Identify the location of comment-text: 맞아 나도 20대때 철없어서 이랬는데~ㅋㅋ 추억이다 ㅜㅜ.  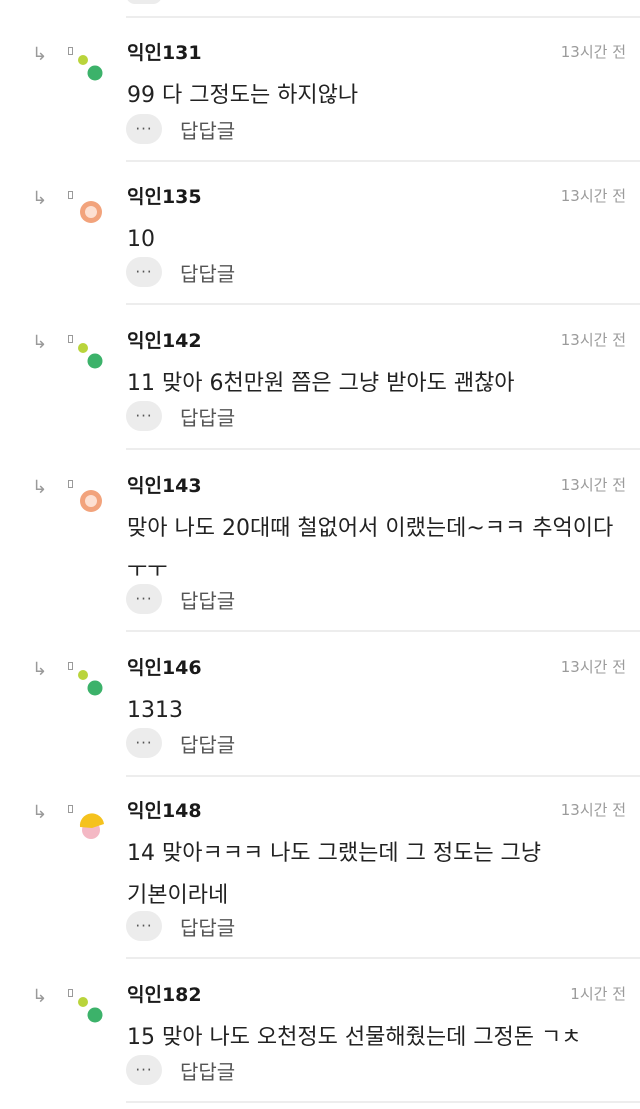
(370, 549).